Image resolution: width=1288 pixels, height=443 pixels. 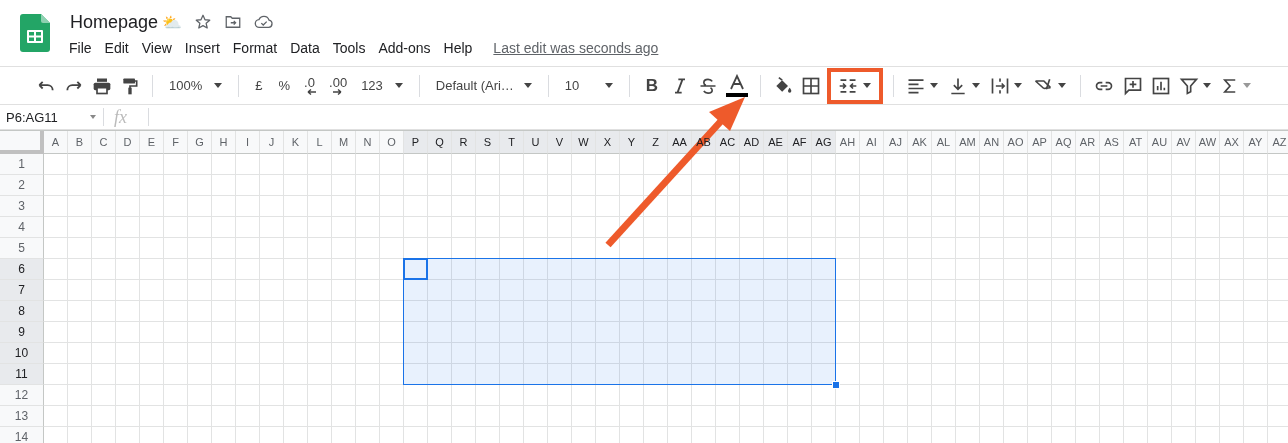 I want to click on column-header: AC, so click(x=728, y=142).